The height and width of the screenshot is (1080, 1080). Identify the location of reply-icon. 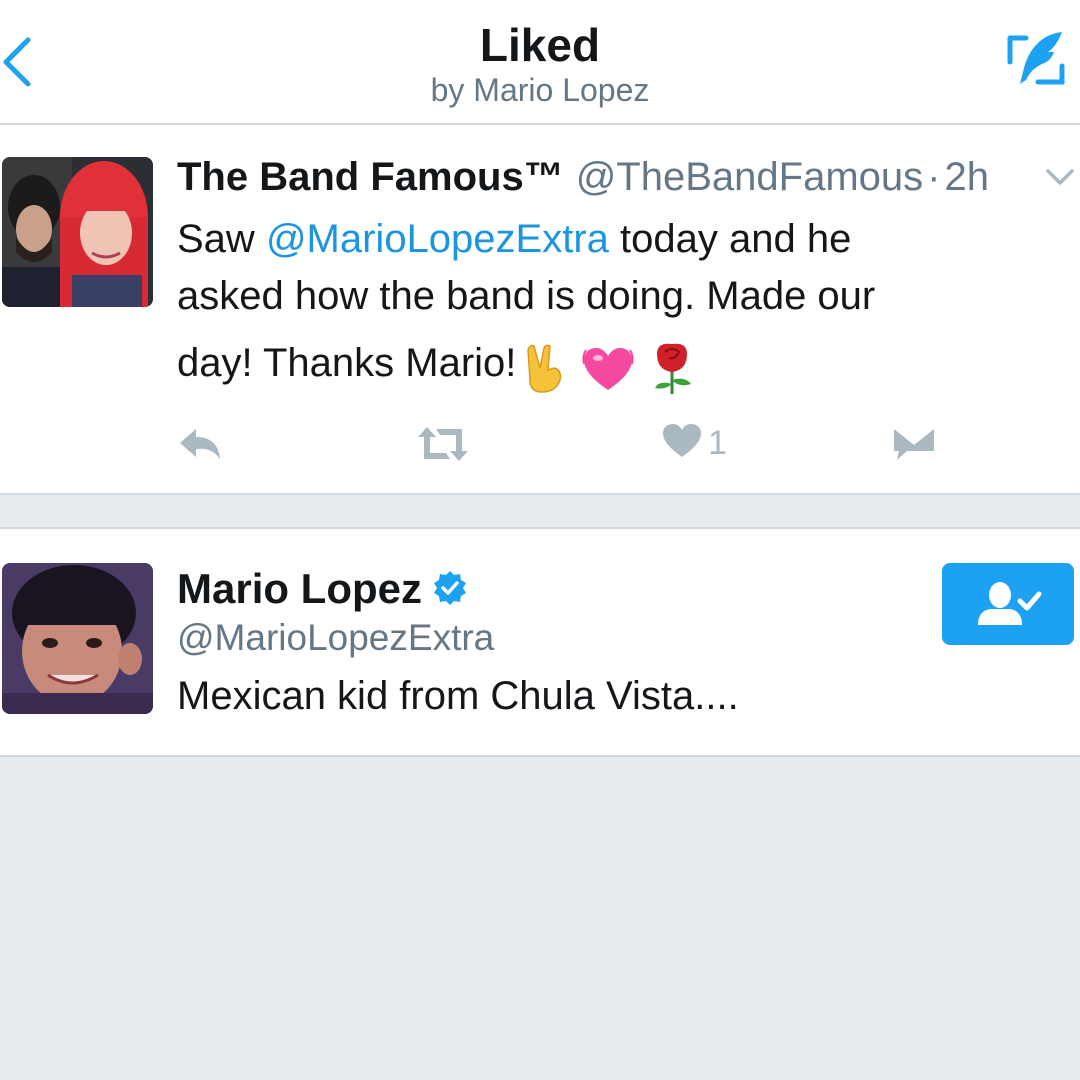
(200, 444).